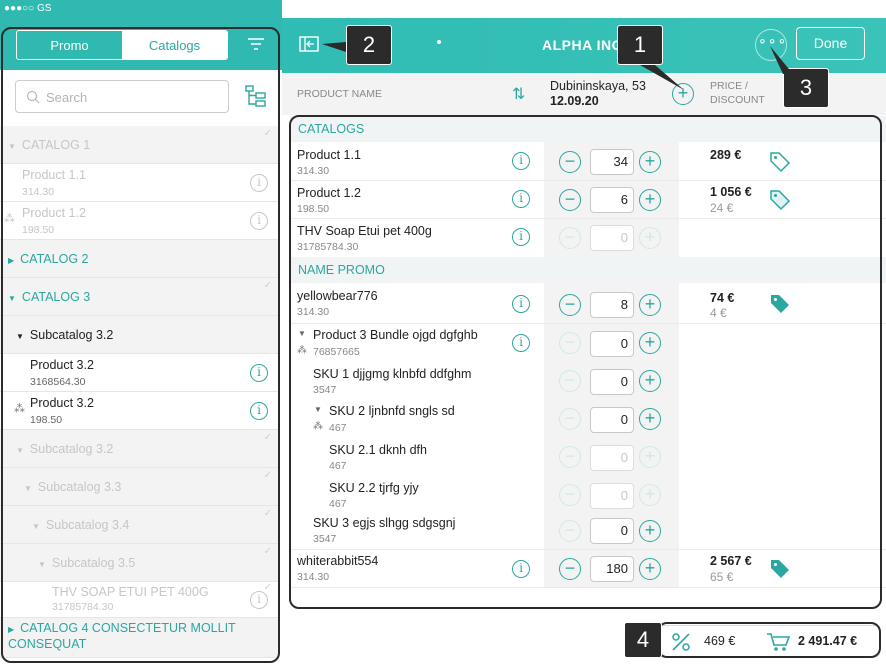  Describe the element at coordinates (584, 9) in the screenshot. I see `status-bar-right: 9:41 AM 58 %` at that location.